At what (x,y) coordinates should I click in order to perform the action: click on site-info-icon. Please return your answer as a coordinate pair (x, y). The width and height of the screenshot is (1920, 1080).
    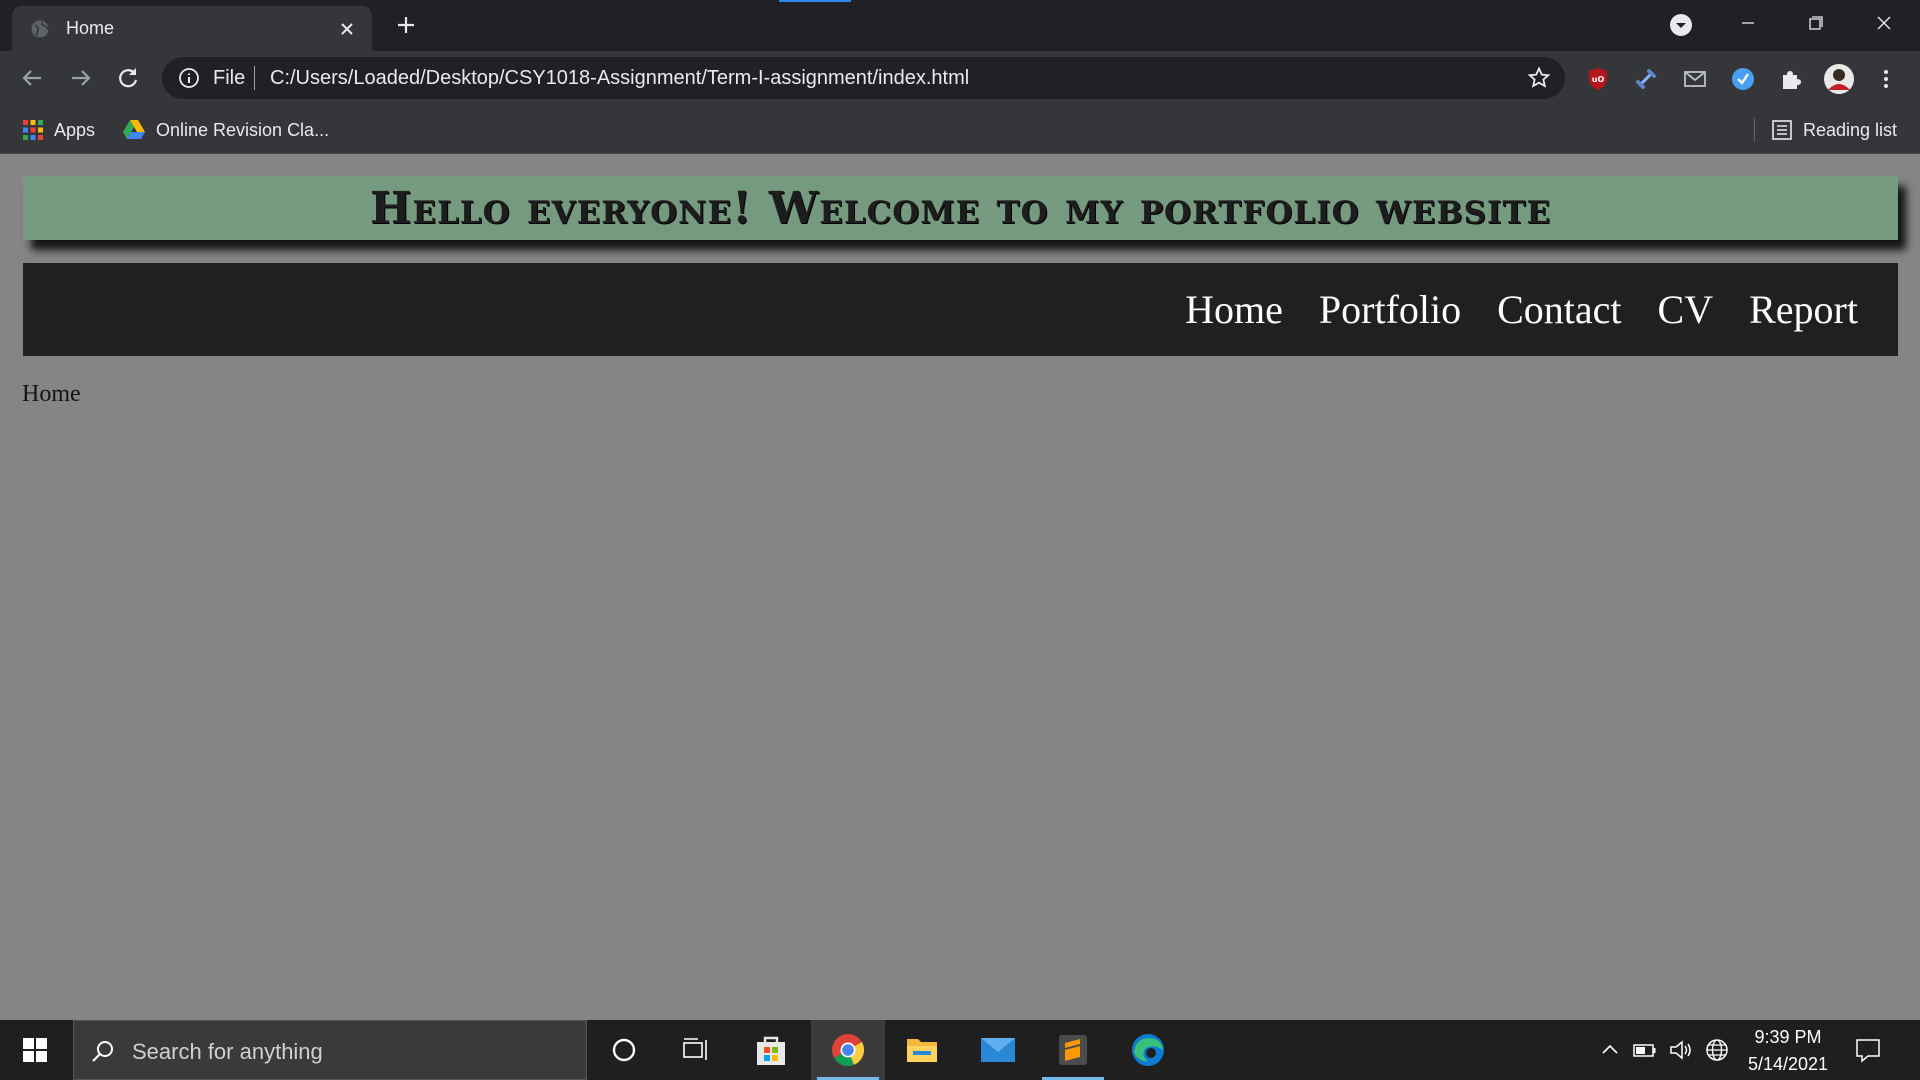
    Looking at the image, I should click on (189, 78).